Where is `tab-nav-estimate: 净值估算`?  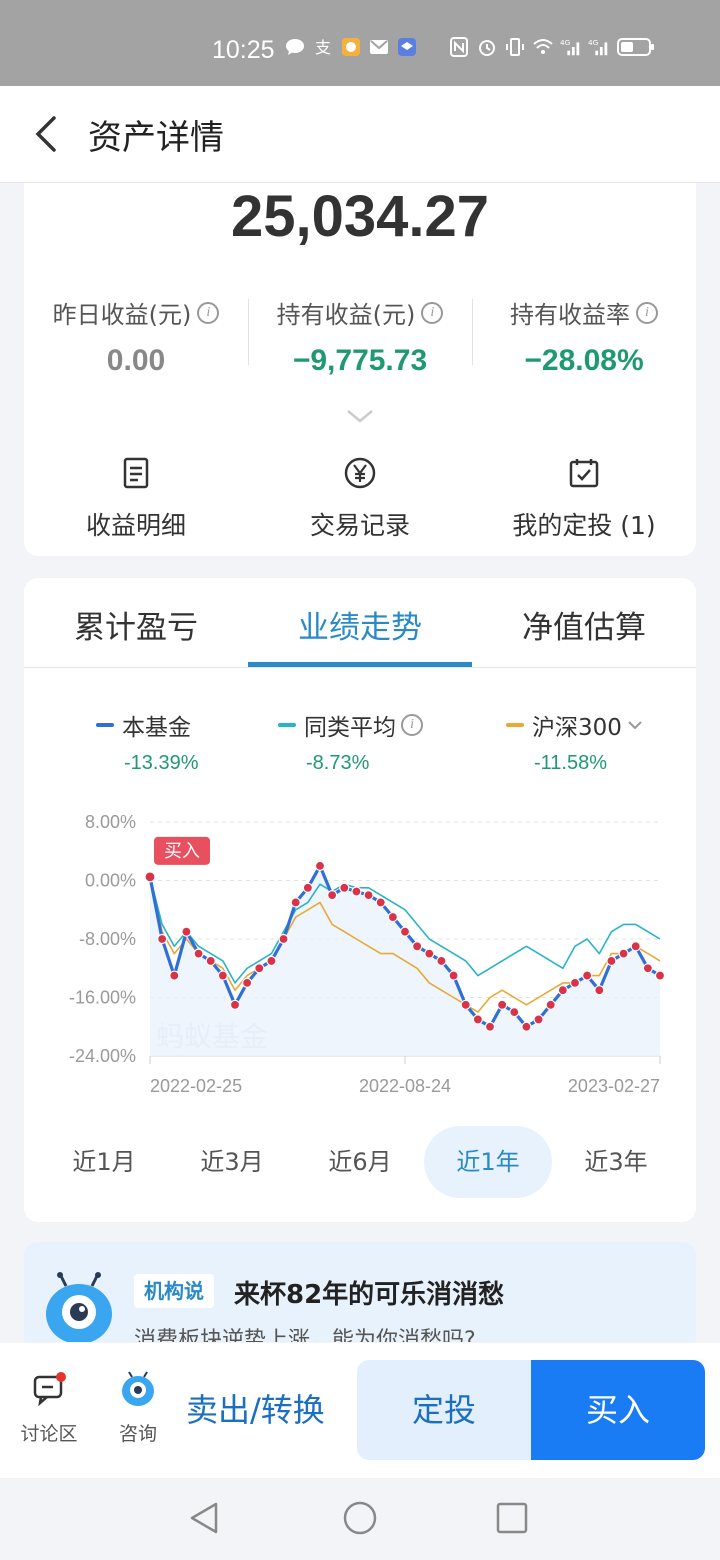 tab-nav-estimate: 净值估算 is located at coordinates (584, 624).